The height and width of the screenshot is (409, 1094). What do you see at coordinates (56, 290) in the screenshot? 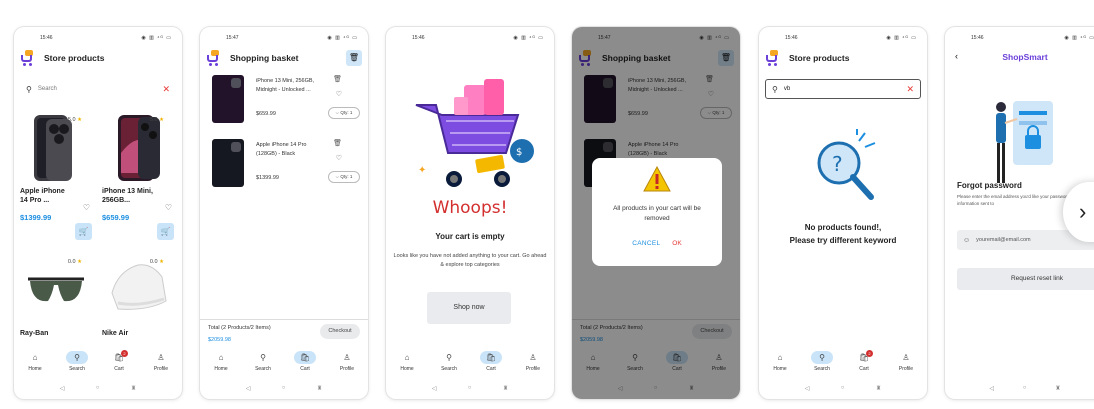
I see `product-image: 0.0 ★` at bounding box center [56, 290].